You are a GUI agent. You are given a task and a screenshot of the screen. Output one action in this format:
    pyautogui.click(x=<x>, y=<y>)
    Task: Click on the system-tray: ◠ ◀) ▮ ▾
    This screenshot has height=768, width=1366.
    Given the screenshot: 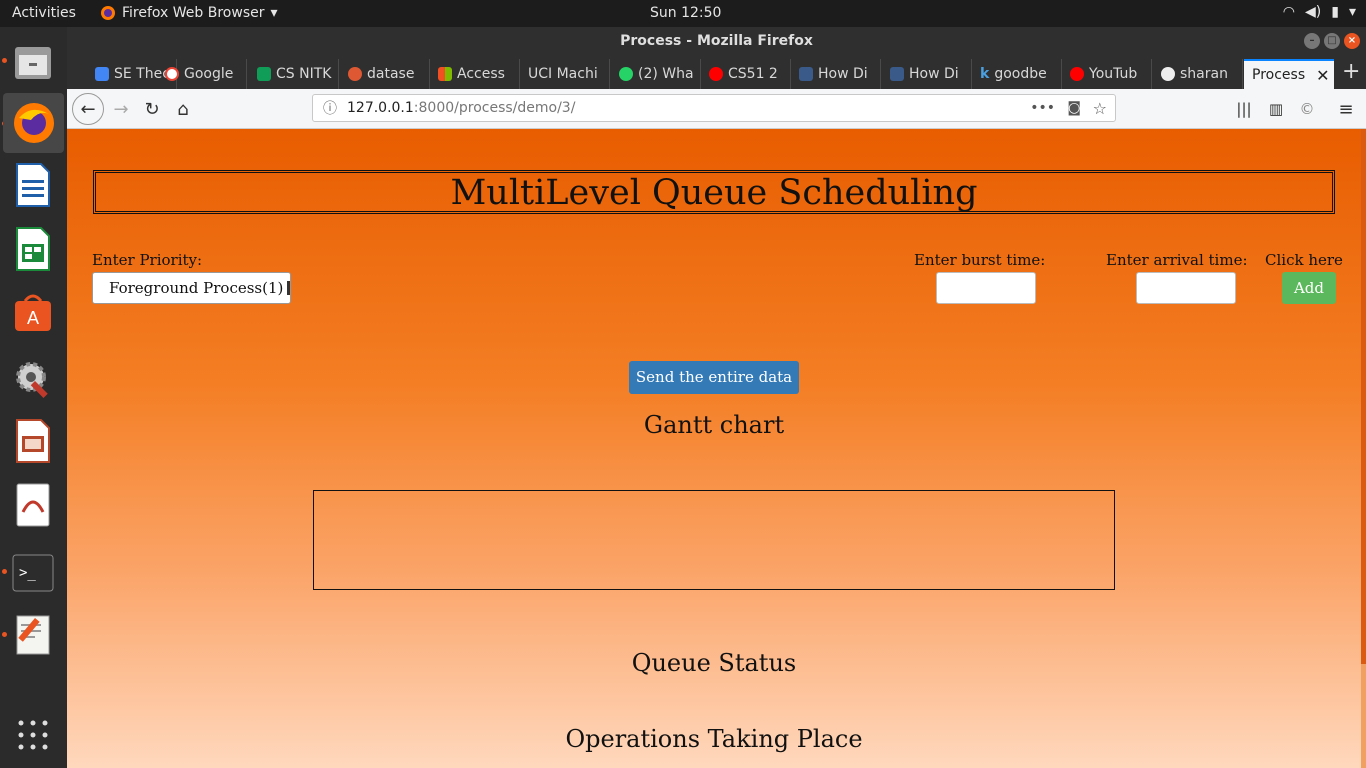 What is the action you would take?
    pyautogui.click(x=1319, y=12)
    